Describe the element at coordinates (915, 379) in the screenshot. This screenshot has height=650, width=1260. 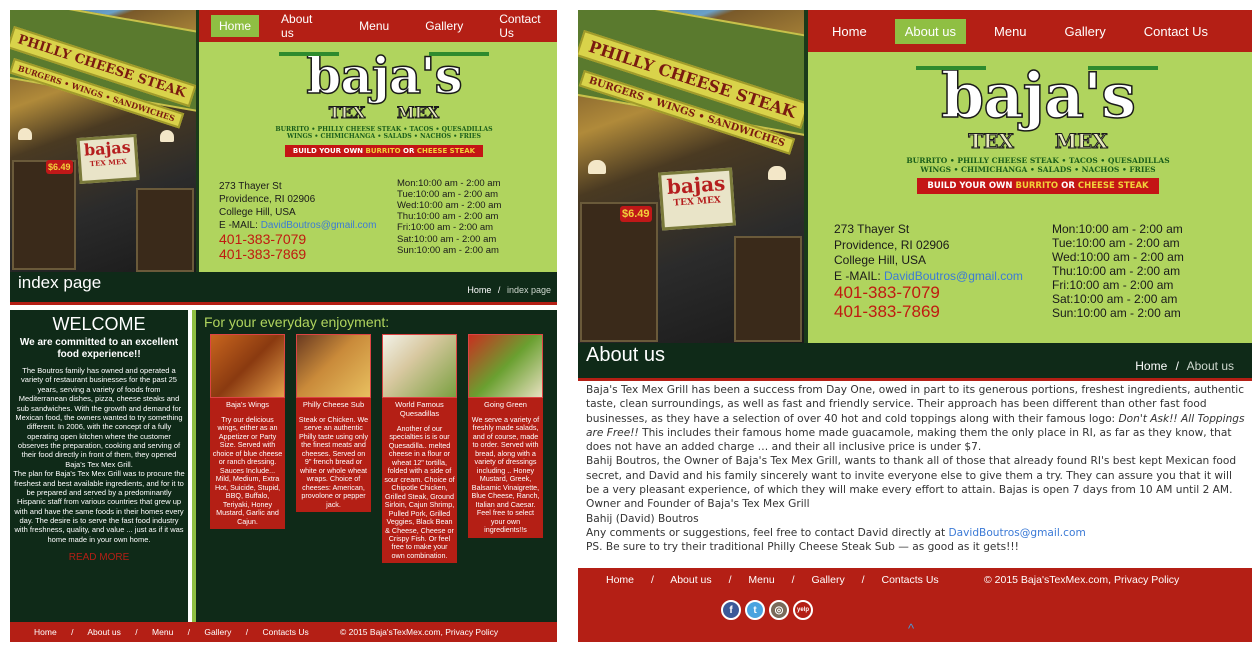
I see `divider` at that location.